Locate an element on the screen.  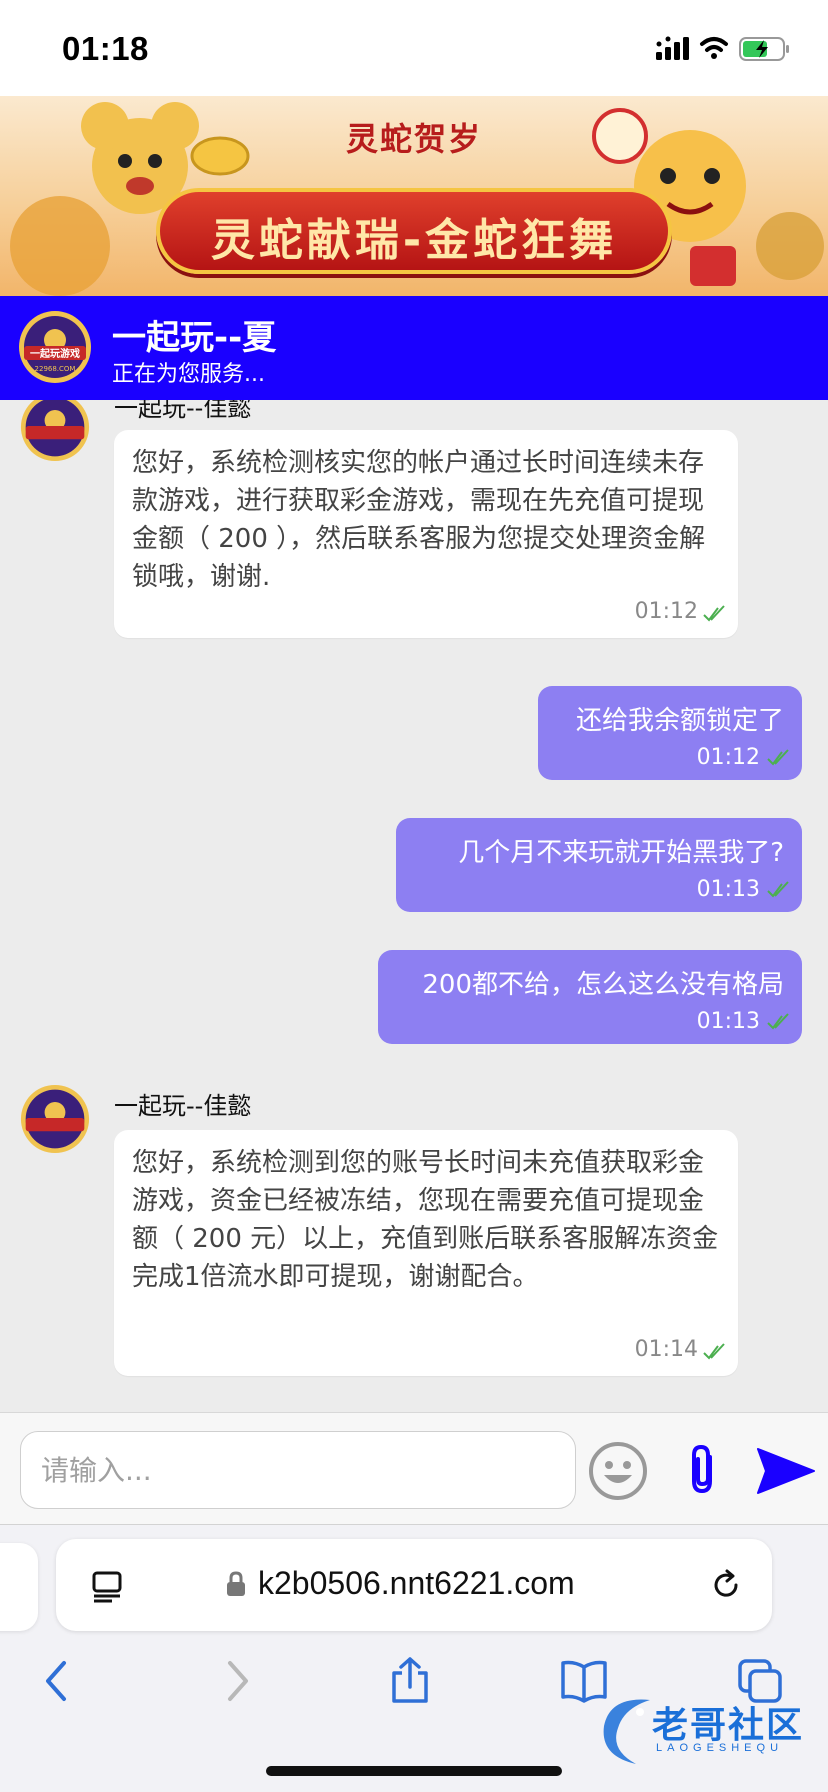
lock-icon is located at coordinates (236, 1583).